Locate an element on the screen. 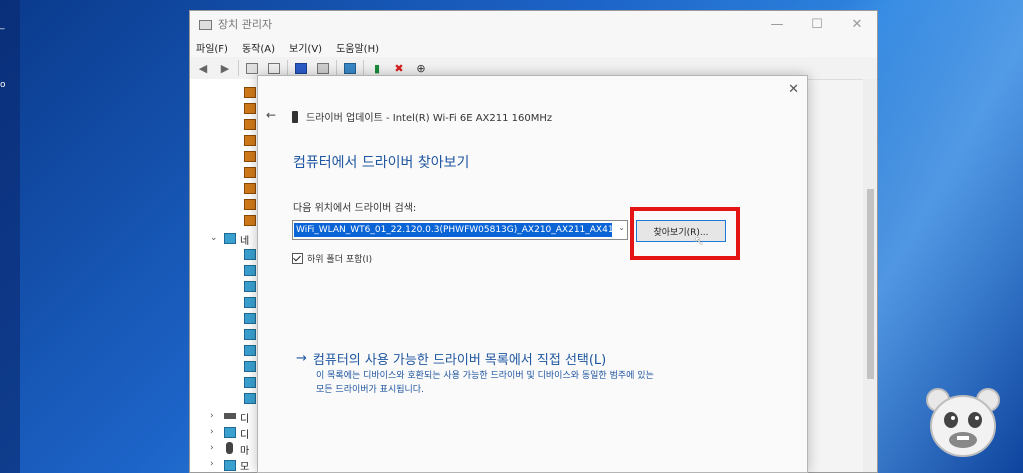  desktop-left-strip is located at coordinates (10, 236).